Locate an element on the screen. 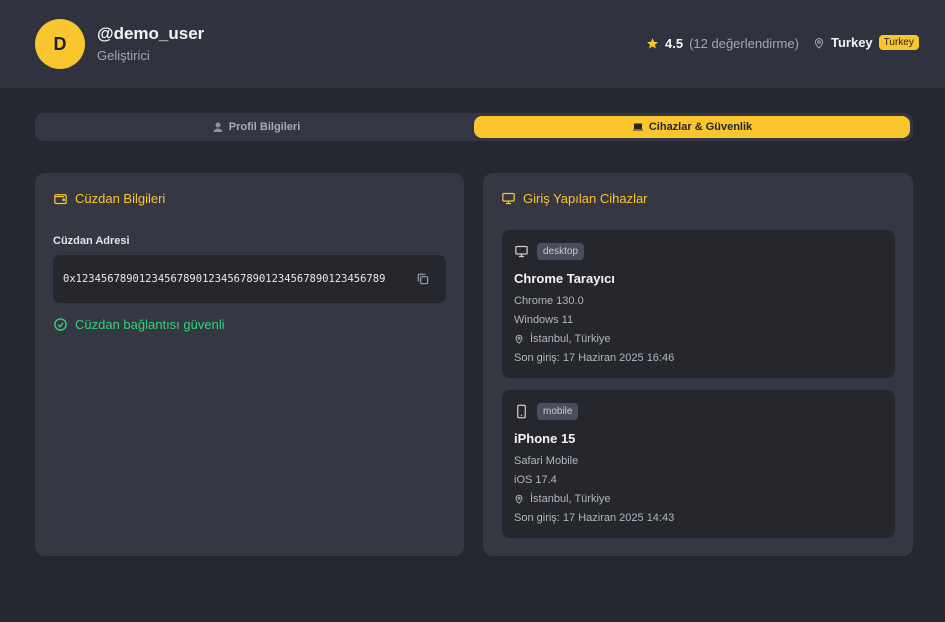  rating-value: 4.5 is located at coordinates (674, 43).